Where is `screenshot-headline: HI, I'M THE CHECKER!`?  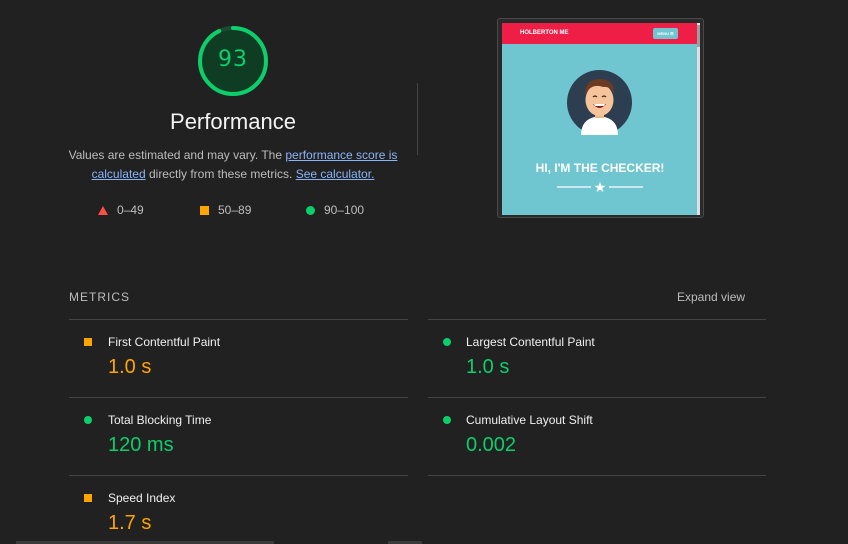 screenshot-headline: HI, I'M THE CHECKER! is located at coordinates (600, 168).